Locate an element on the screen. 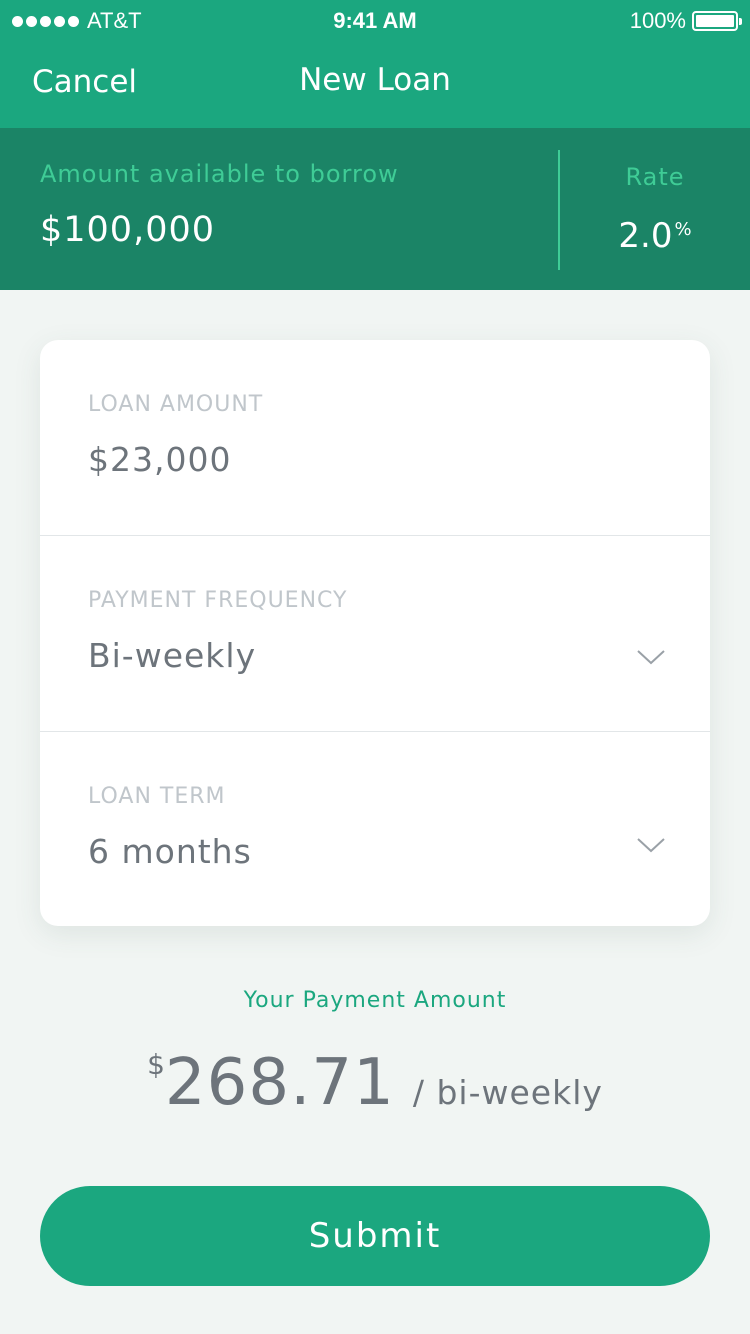 The width and height of the screenshot is (750, 1334). loan-amount-input: $23,000 is located at coordinates (159, 459).